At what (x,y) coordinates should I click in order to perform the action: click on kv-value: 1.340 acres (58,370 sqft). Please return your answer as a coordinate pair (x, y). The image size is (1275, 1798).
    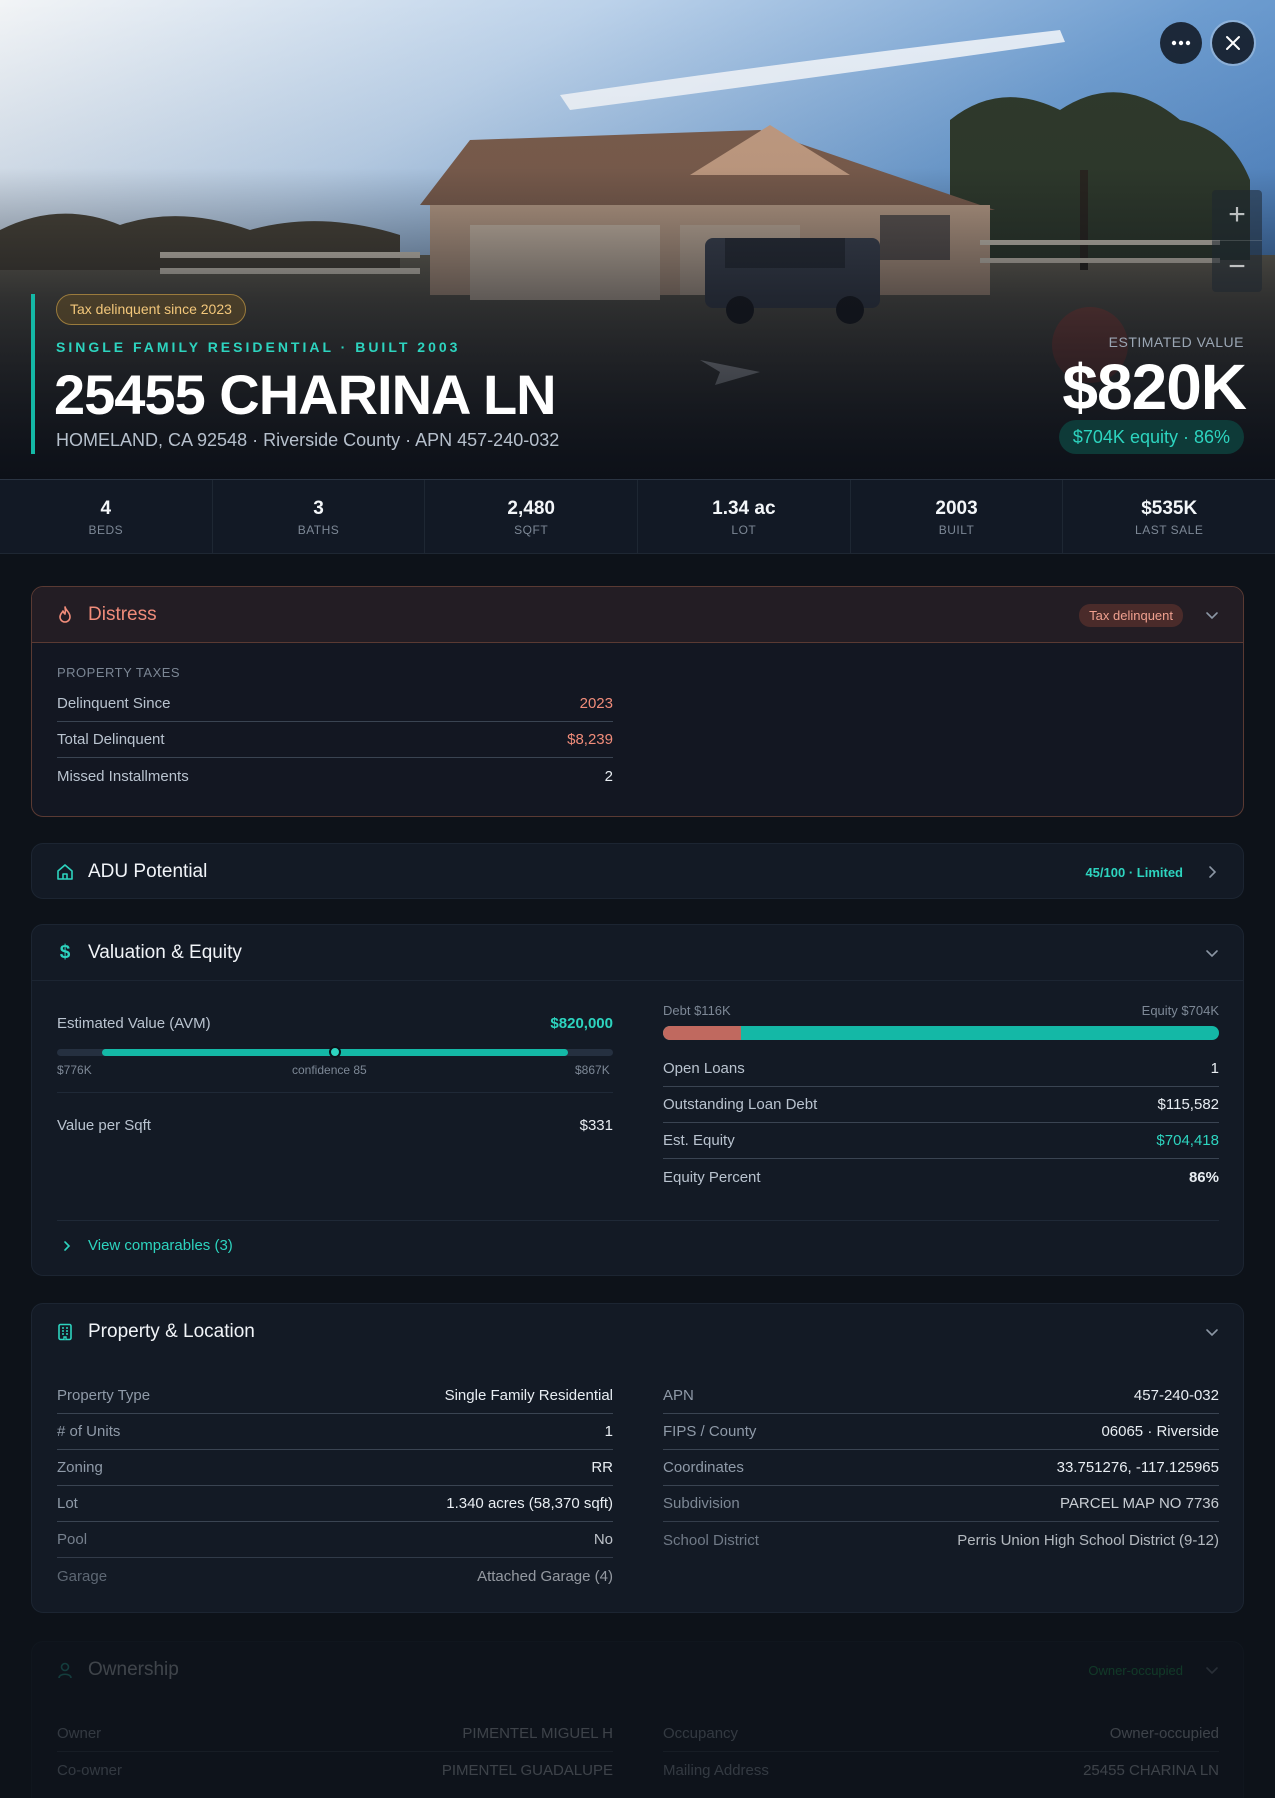
    Looking at the image, I should click on (529, 1503).